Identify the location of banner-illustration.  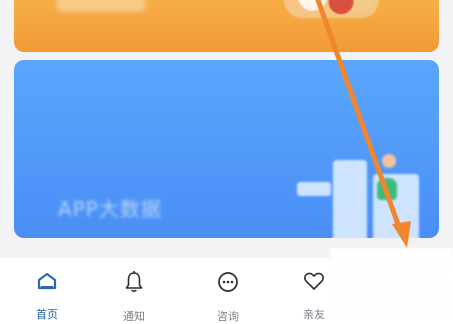
(359, 198).